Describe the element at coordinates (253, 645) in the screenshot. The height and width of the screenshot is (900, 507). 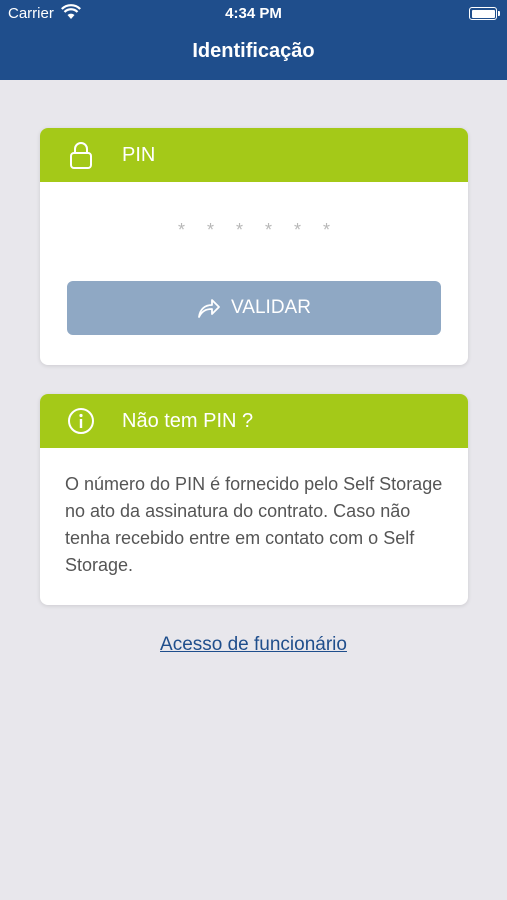
I see `staff-access-link: Acesso de funcionário` at that location.